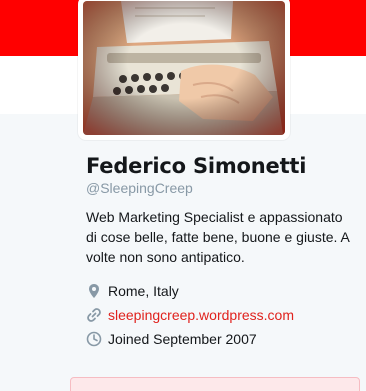 This screenshot has width=366, height=391. What do you see at coordinates (143, 291) in the screenshot?
I see `location-text: Rome, Italy` at bounding box center [143, 291].